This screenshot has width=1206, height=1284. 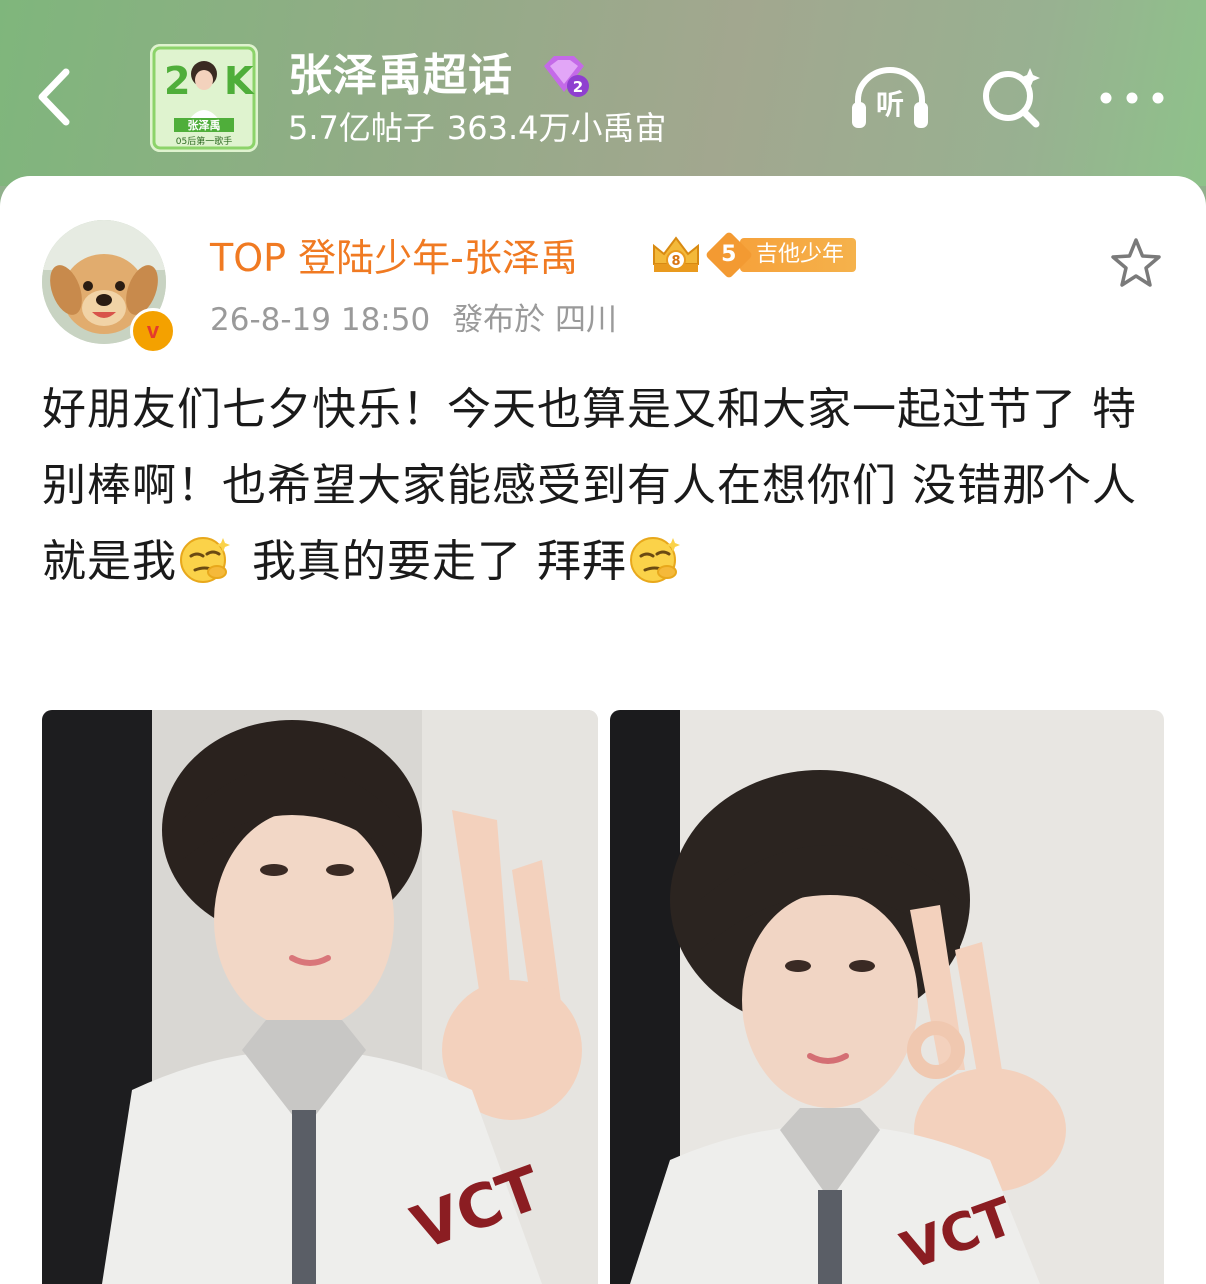 I want to click on back-arrow-icon, so click(x=54, y=97).